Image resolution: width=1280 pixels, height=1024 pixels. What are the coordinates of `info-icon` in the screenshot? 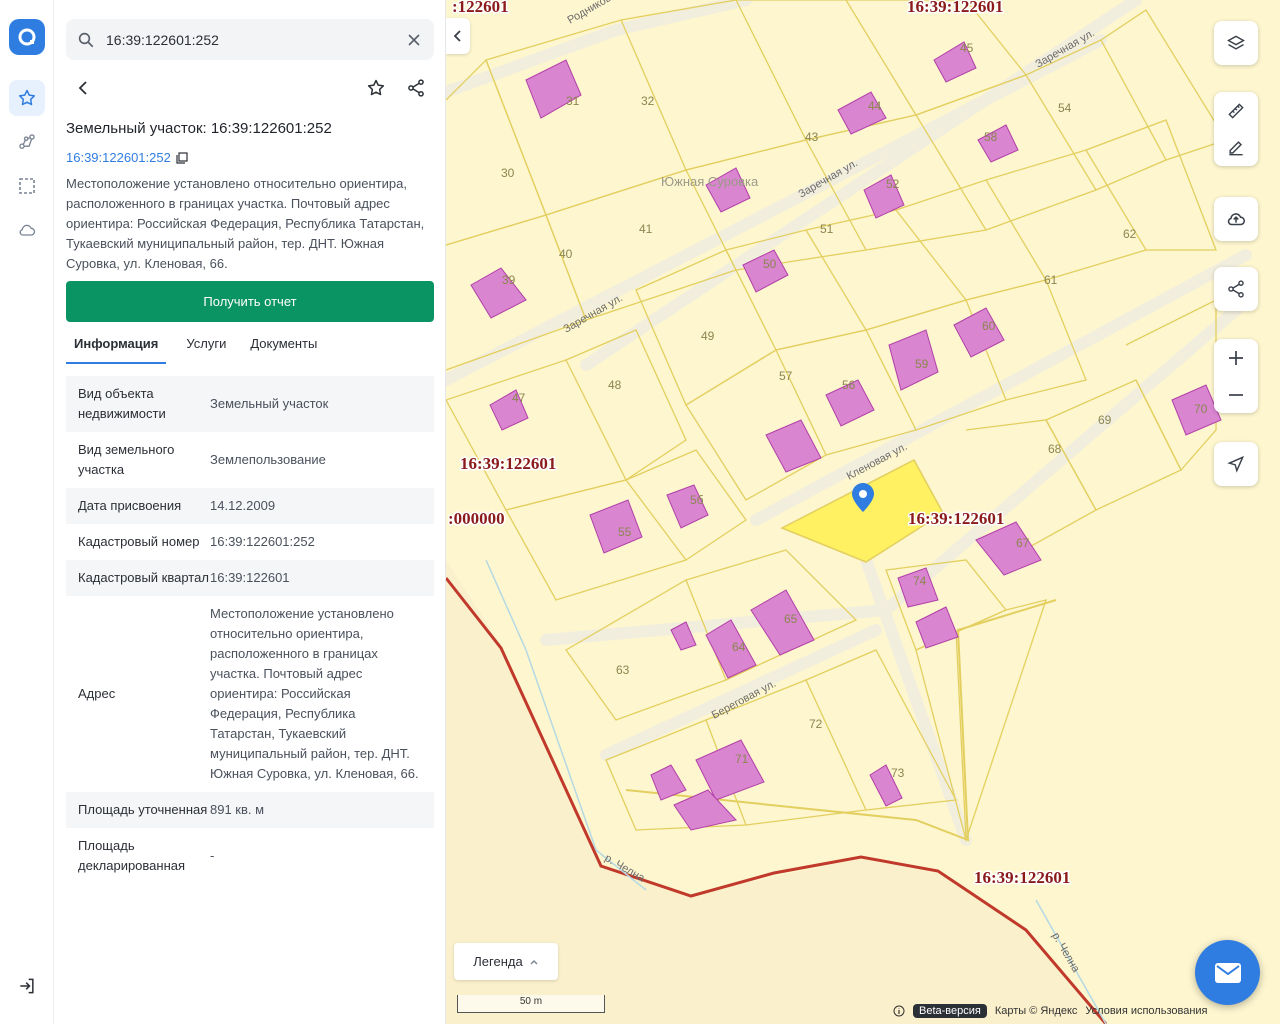 It's located at (899, 1011).